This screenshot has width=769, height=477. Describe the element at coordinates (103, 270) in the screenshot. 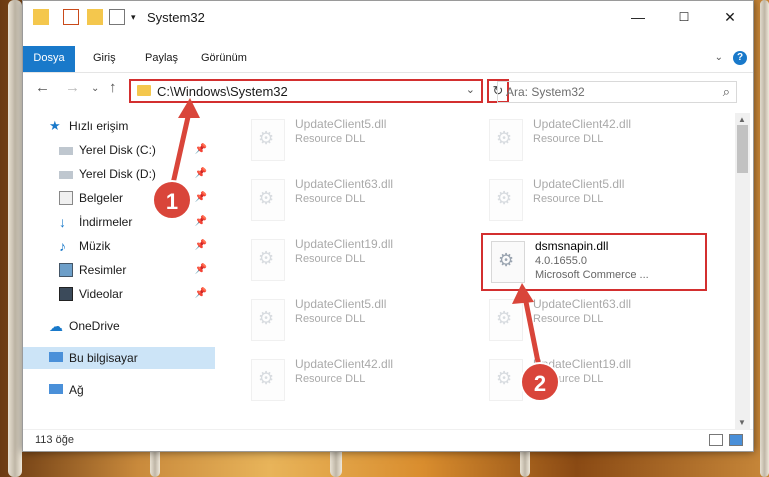

I see `sidebar-item-label: Resimler` at that location.